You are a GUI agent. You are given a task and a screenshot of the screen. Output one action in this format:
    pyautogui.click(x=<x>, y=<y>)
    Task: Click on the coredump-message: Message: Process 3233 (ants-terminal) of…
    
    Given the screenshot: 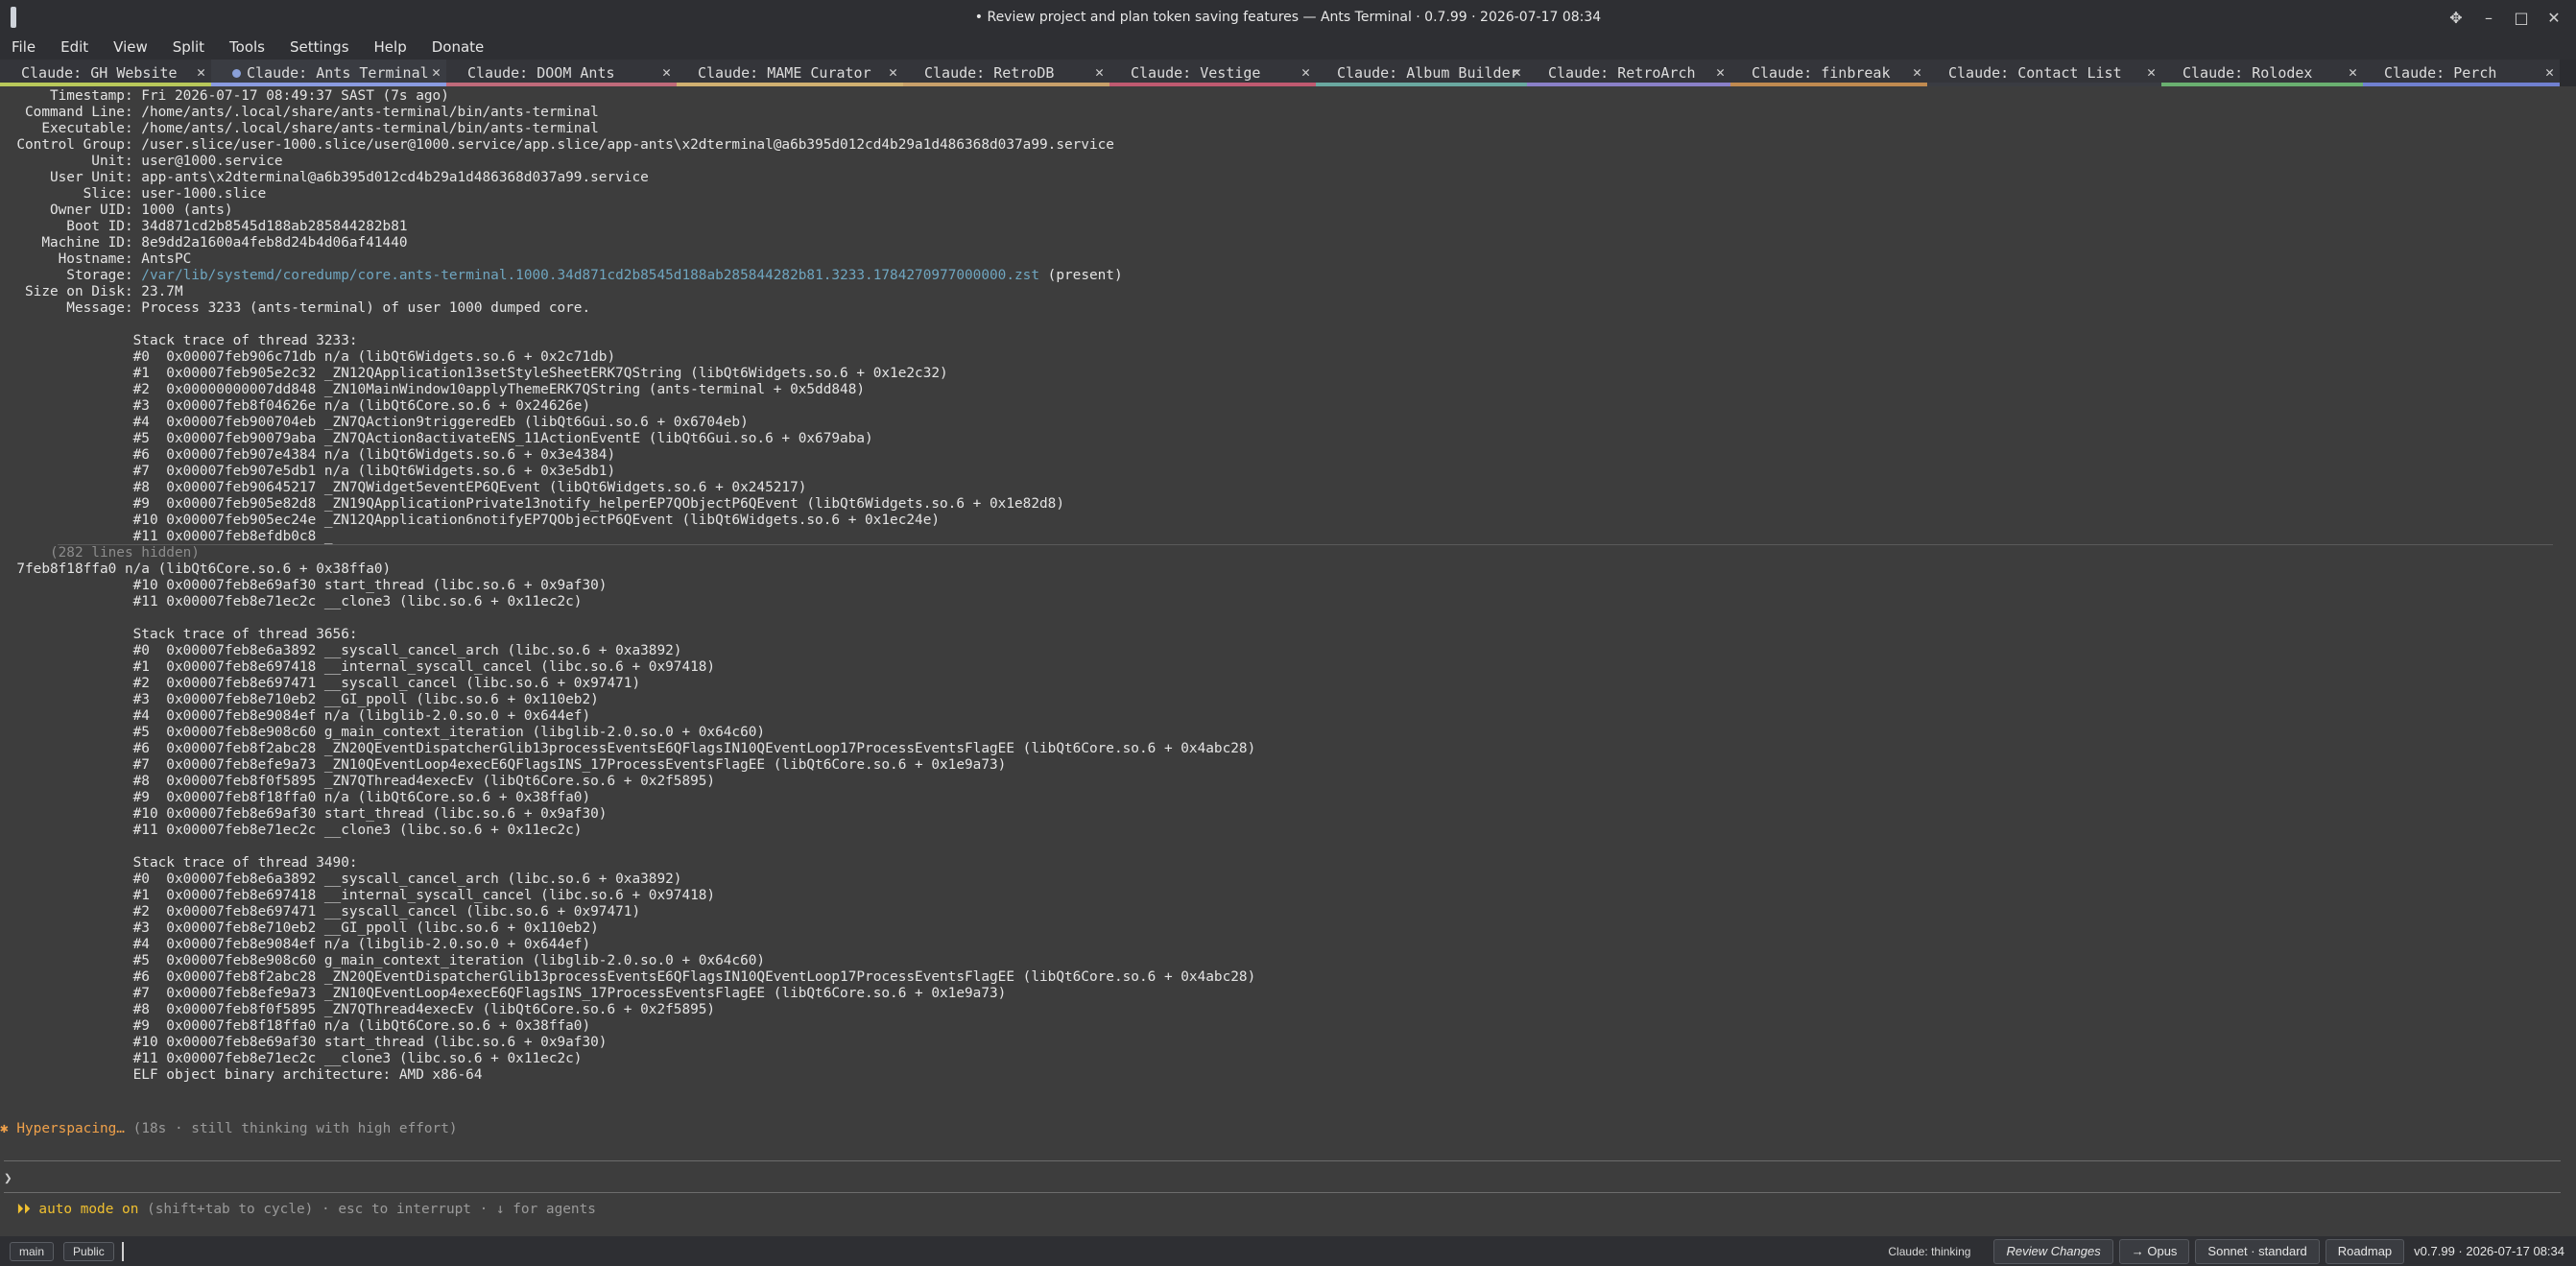 What is the action you would take?
    pyautogui.click(x=295, y=308)
    